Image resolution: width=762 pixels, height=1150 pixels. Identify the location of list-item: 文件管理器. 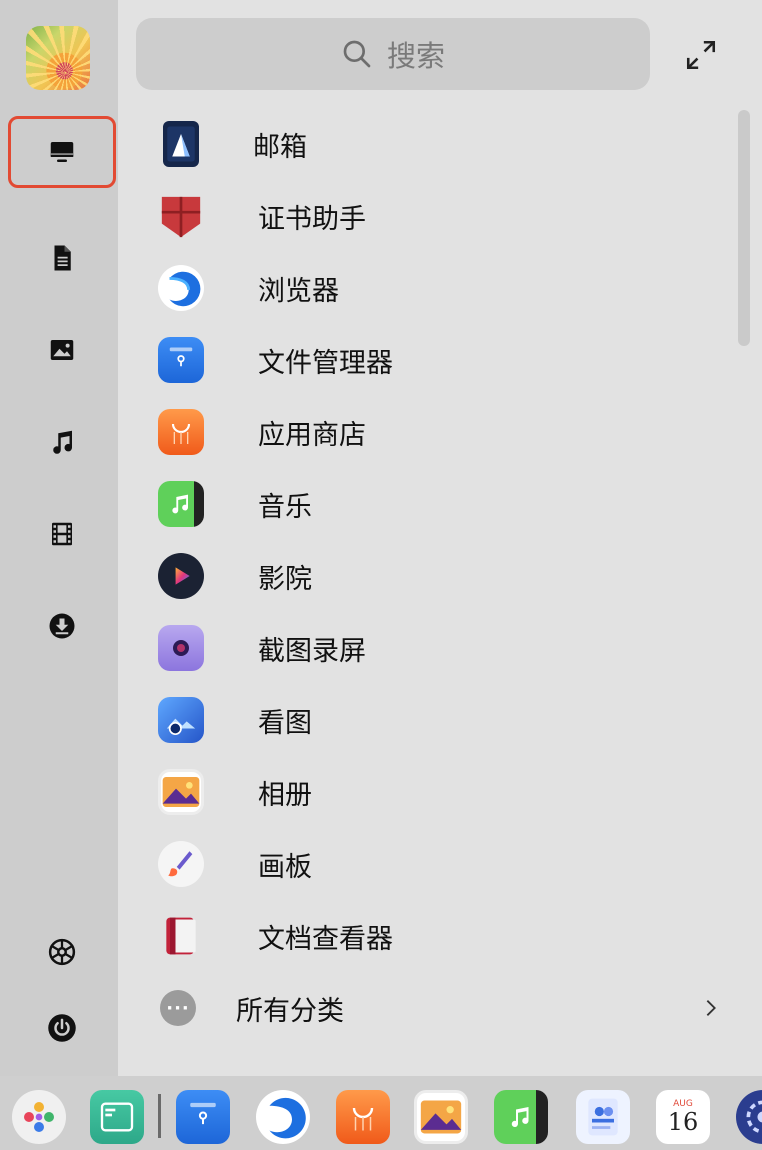
(436, 360).